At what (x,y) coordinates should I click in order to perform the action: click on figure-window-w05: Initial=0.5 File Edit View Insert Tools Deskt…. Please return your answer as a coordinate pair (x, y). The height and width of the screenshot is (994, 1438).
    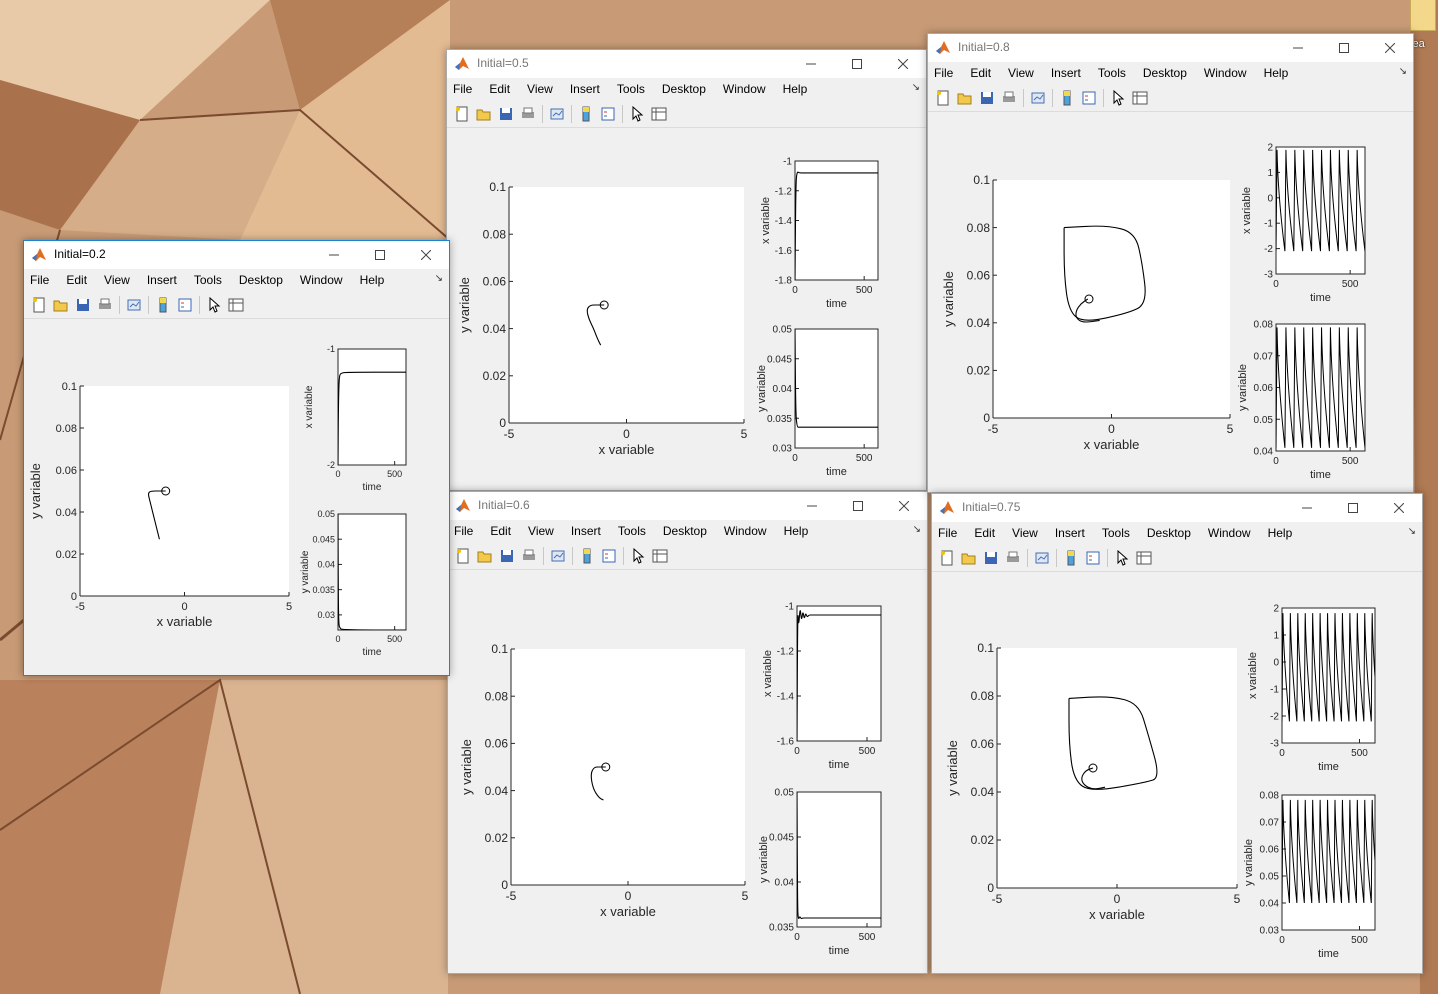
    Looking at the image, I should click on (686, 270).